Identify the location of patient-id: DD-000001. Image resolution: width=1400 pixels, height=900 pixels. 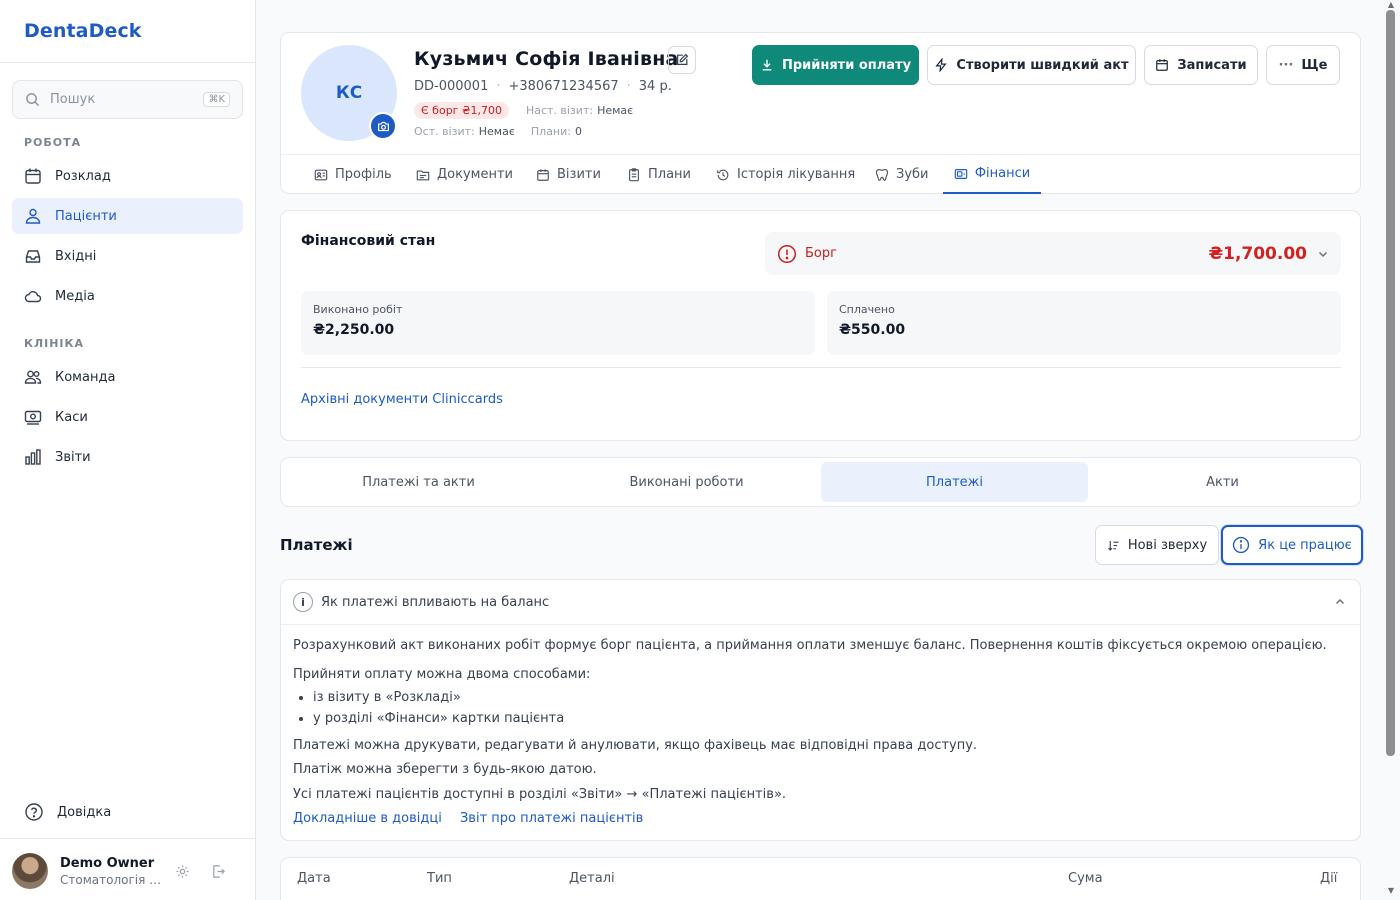
(451, 86).